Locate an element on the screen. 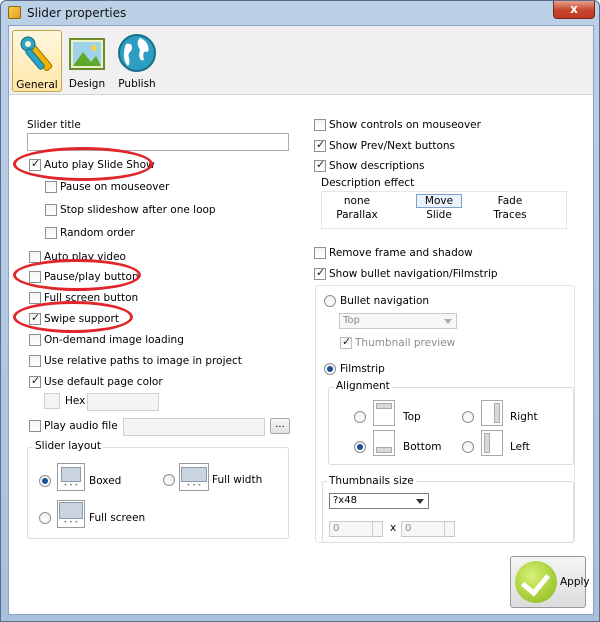 This screenshot has width=600, height=622. show-controls-mouseover-label: Show controls on mouseover is located at coordinates (405, 125).